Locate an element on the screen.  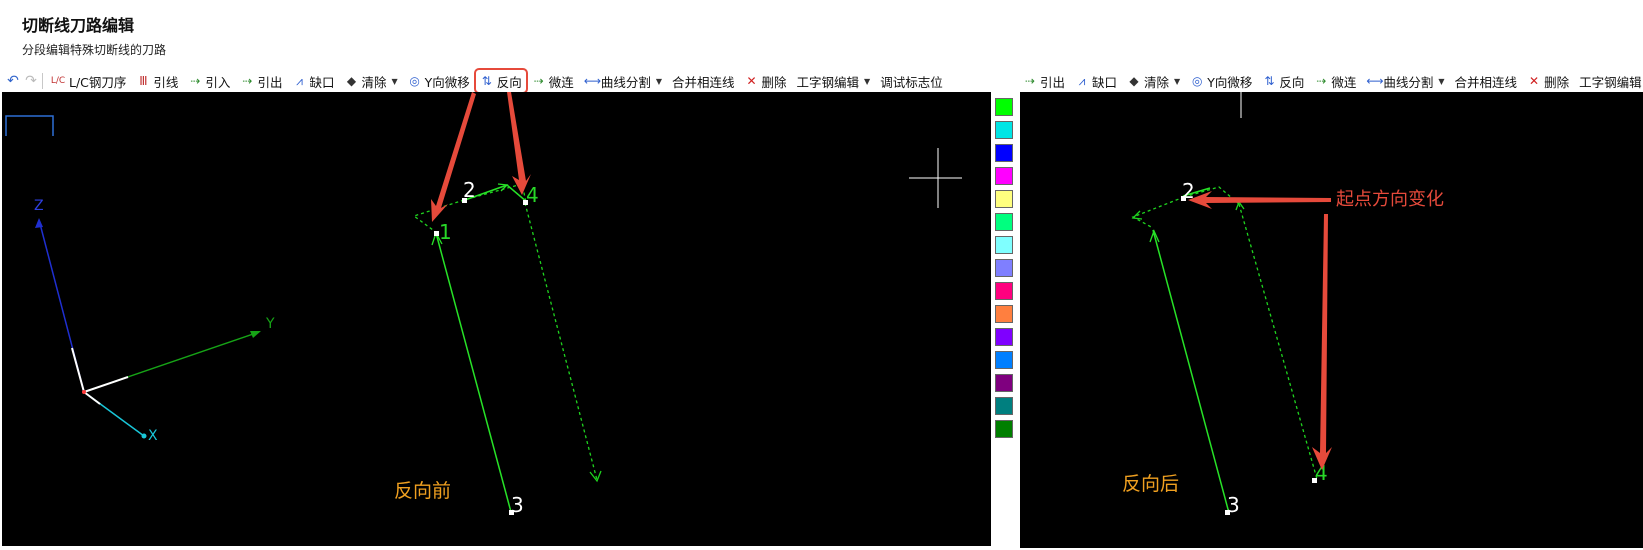
toolbar-button-label: 调试标志位 is located at coordinates (911, 82).